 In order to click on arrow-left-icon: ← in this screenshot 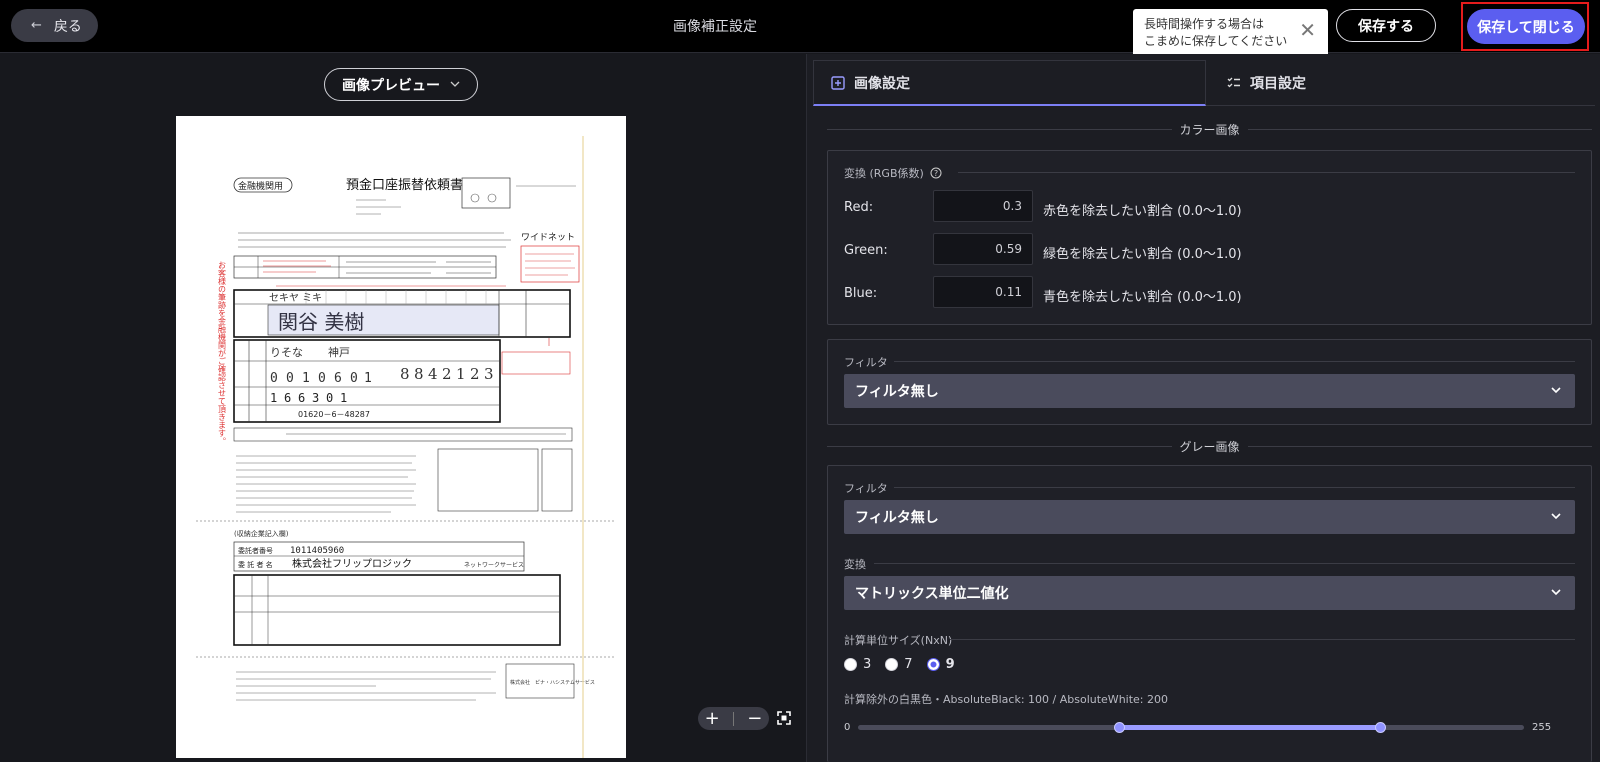, I will do `click(36, 25)`.